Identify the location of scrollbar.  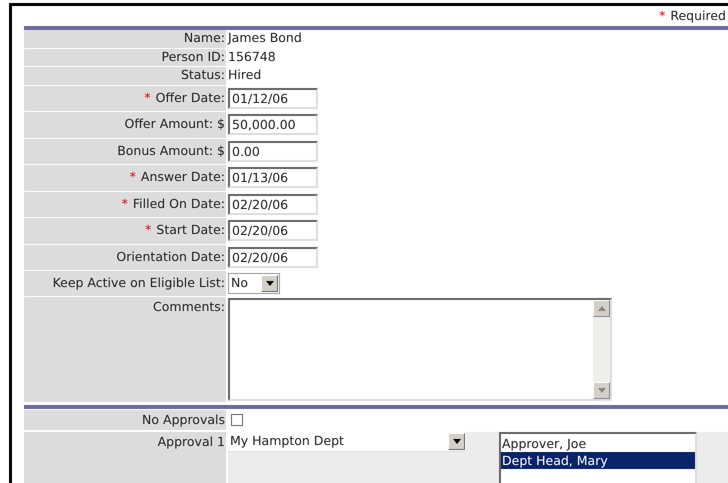
(601, 349).